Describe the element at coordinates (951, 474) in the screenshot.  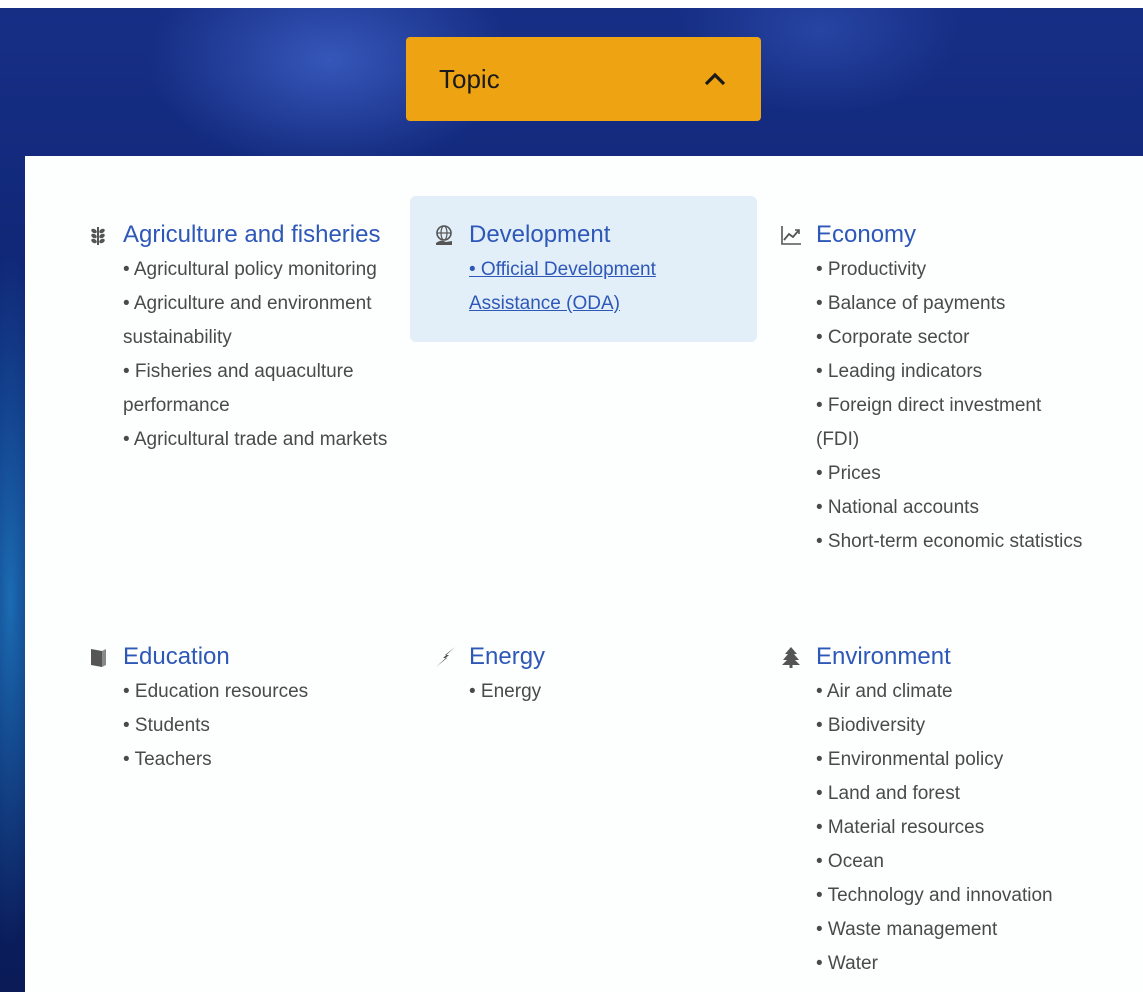
I see `list-item: • Prices` at that location.